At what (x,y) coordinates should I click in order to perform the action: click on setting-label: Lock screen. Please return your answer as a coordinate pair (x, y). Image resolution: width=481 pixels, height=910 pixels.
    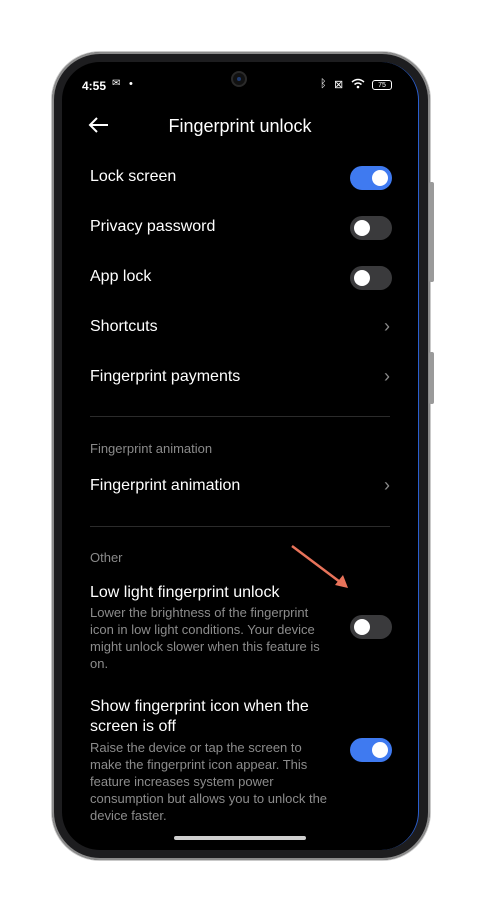
    Looking at the image, I should click on (133, 176).